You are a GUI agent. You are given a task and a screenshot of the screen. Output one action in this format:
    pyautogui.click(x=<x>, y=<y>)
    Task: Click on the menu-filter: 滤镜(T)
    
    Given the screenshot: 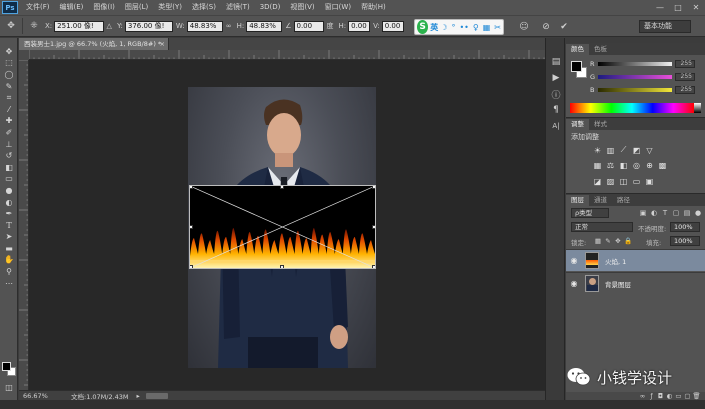 What is the action you would take?
    pyautogui.click(x=238, y=7)
    